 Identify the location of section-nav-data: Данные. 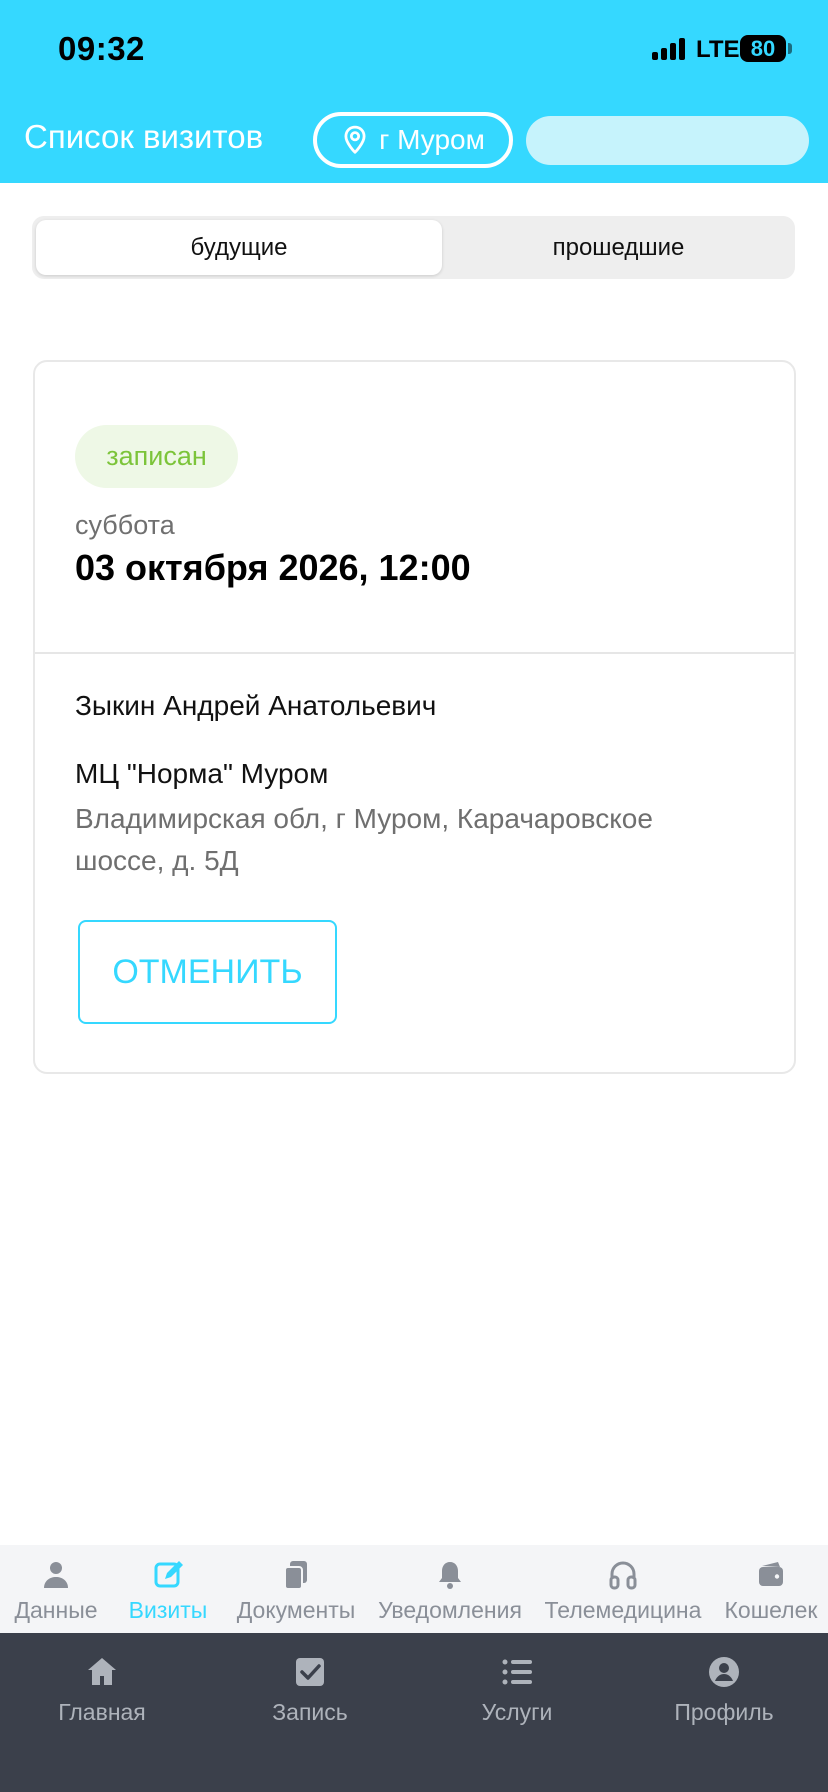
(56, 1593).